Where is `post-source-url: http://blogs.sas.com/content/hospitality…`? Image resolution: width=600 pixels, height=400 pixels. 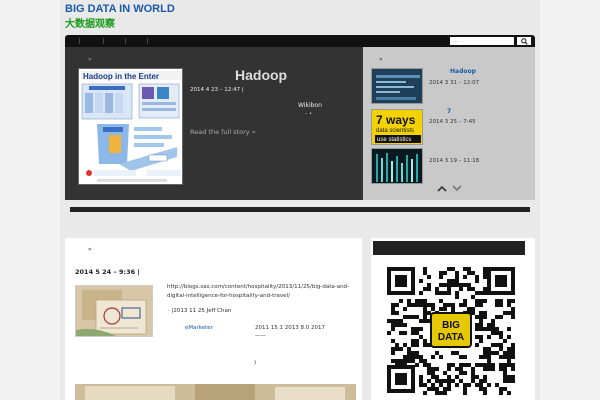 post-source-url: http://blogs.sas.com/content/hospitality… is located at coordinates (262, 292).